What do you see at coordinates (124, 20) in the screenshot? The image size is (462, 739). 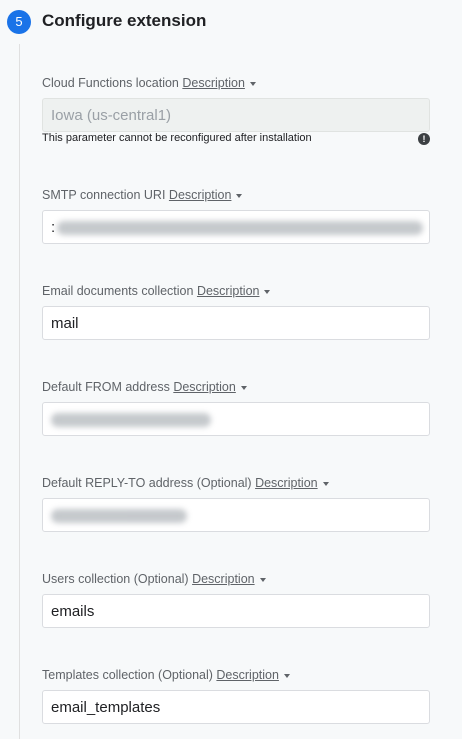 I see `step-title: Configure extension` at bounding box center [124, 20].